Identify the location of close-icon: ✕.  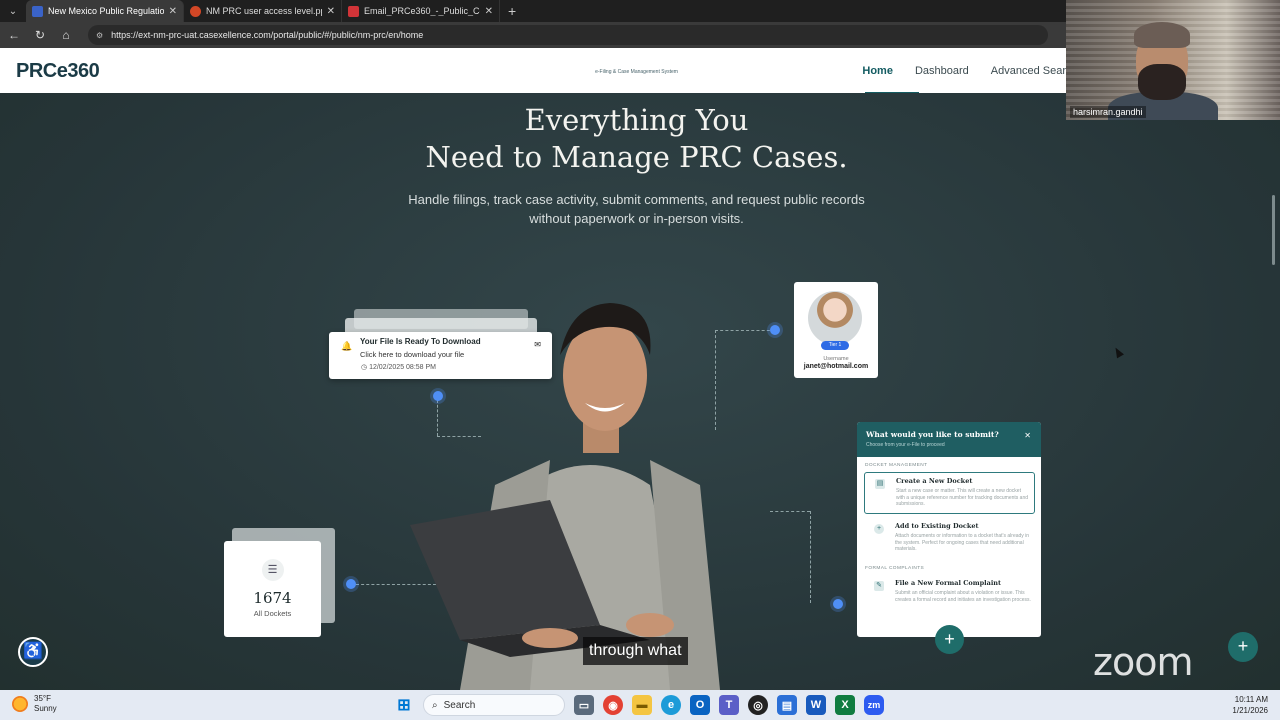
(1027, 435).